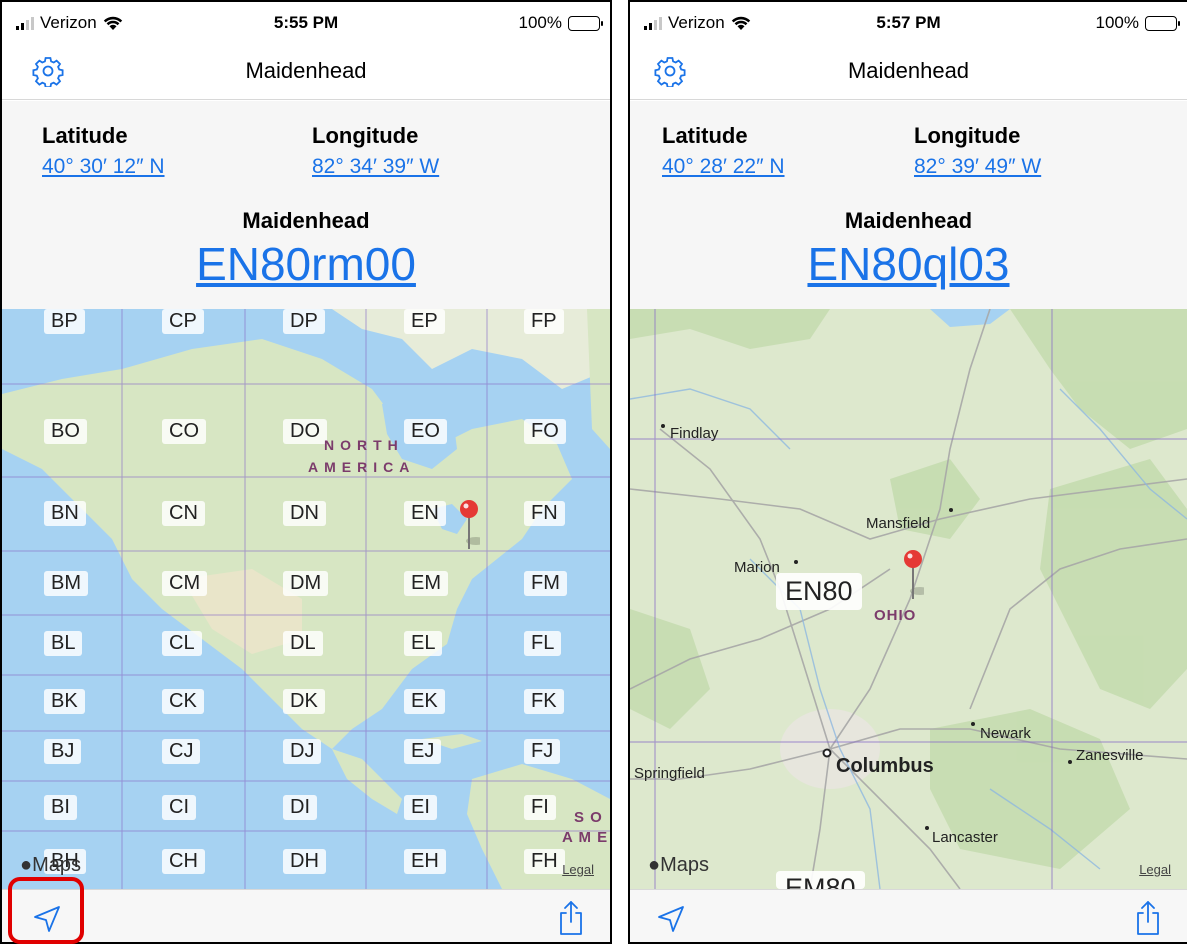  I want to click on grid-square-label: FO, so click(545, 431).